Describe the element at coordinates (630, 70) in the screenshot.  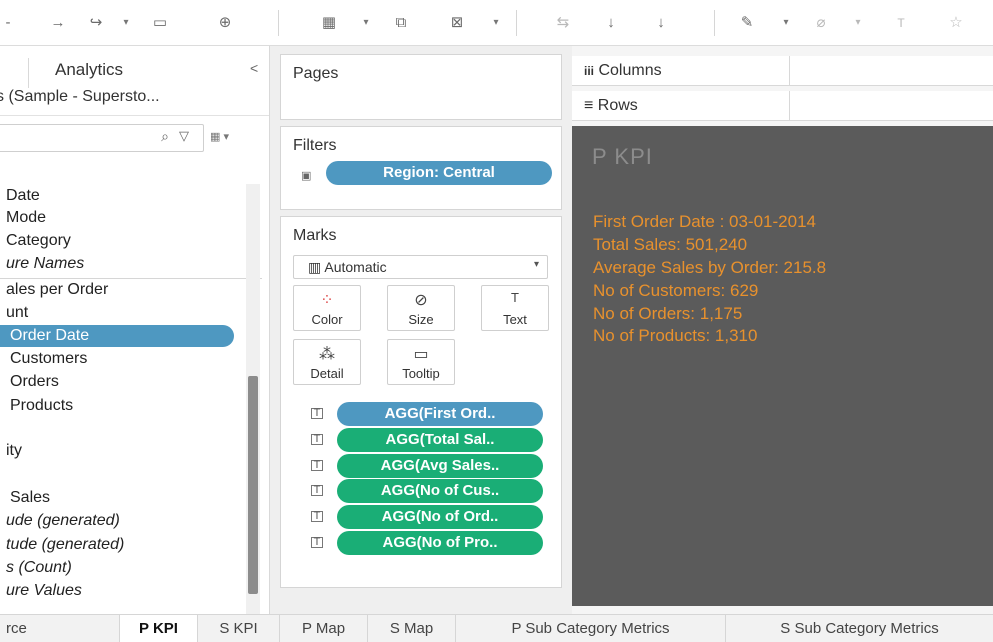
I see `columns-text: Columns` at that location.